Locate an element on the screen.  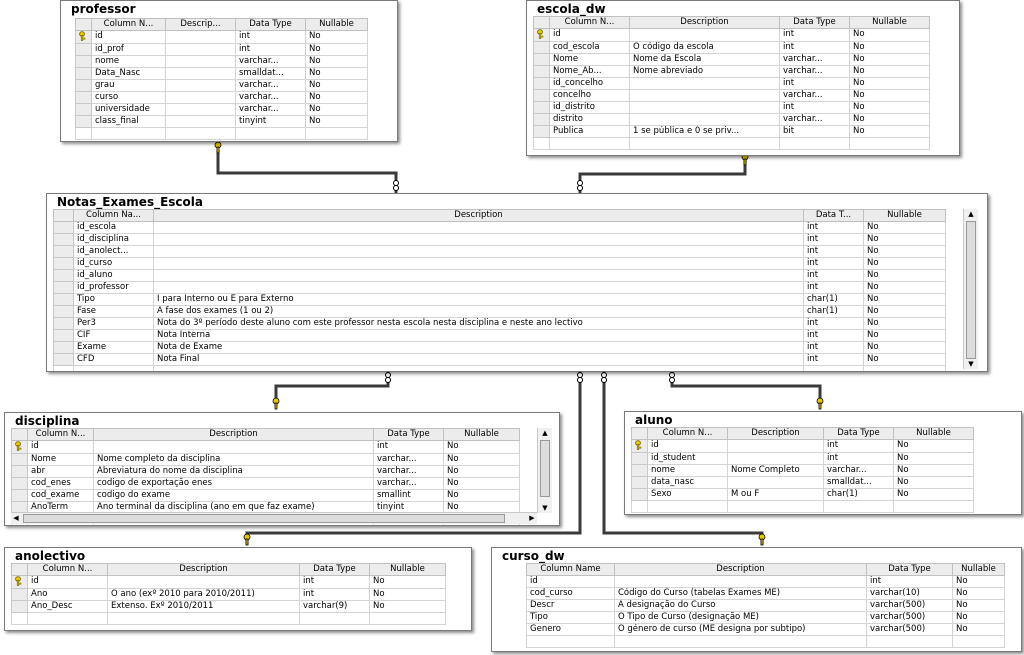
scroll-down-arrow-icon: ▼ is located at coordinates (545, 508).